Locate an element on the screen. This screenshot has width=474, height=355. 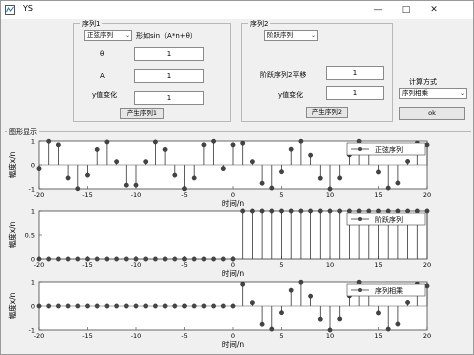
seq1-type-value: 正弦序列 is located at coordinates (100, 35).